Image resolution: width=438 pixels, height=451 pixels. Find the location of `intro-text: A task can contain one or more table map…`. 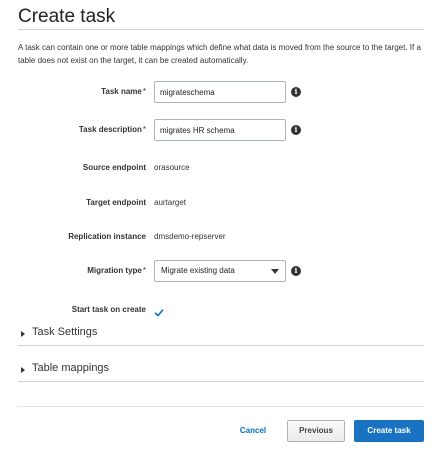

intro-text: A task can contain one or more table map… is located at coordinates (219, 54).